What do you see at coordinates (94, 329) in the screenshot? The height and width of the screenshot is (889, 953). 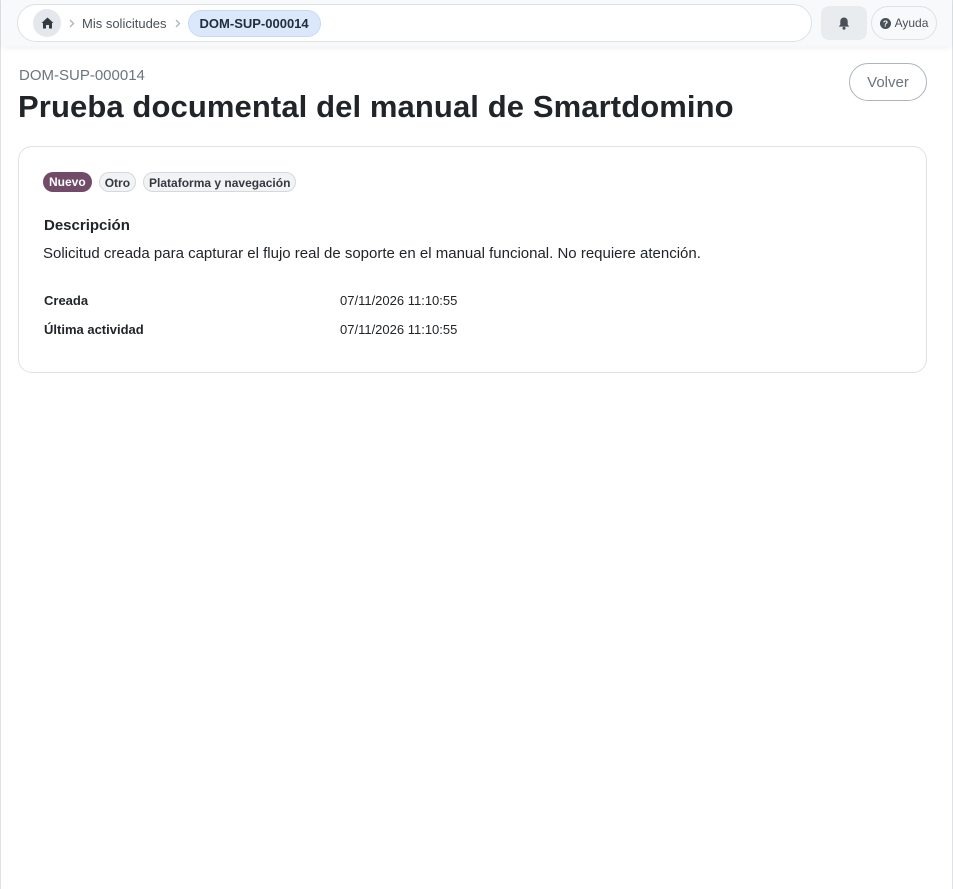 I see `last-activity-label: Última actividad` at bounding box center [94, 329].